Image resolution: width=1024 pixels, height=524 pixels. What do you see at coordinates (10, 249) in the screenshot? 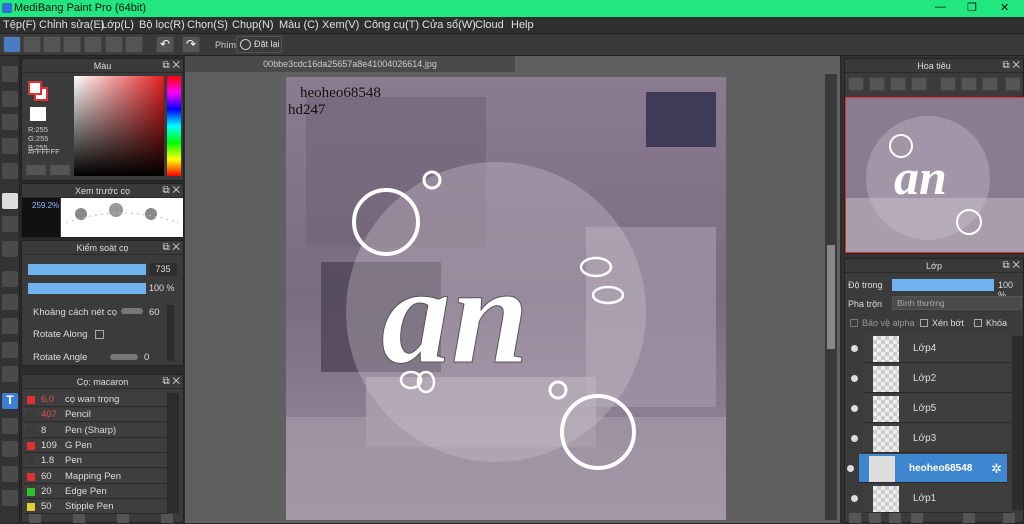
I see `gradient-tool-icon` at bounding box center [10, 249].